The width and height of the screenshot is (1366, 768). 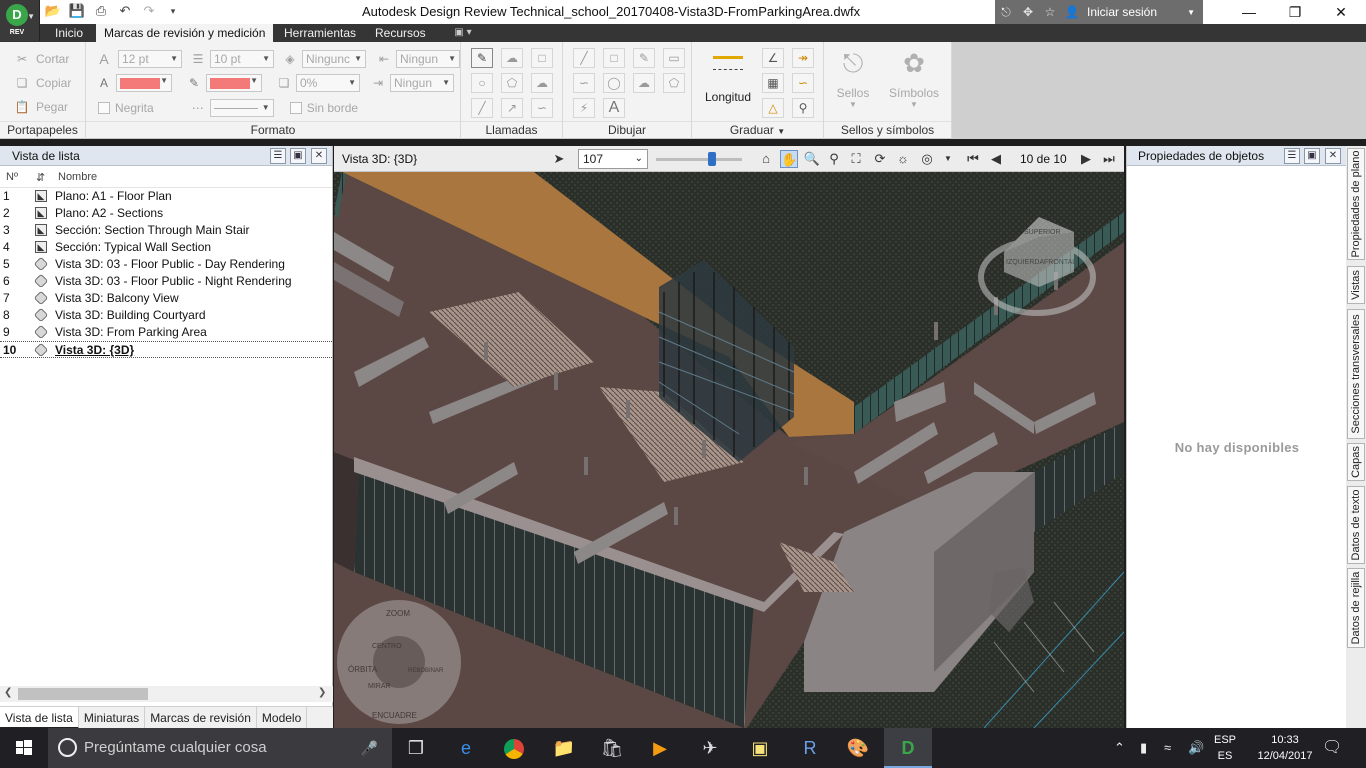 What do you see at coordinates (1341, 12) in the screenshot?
I see `close-button: ✕` at bounding box center [1341, 12].